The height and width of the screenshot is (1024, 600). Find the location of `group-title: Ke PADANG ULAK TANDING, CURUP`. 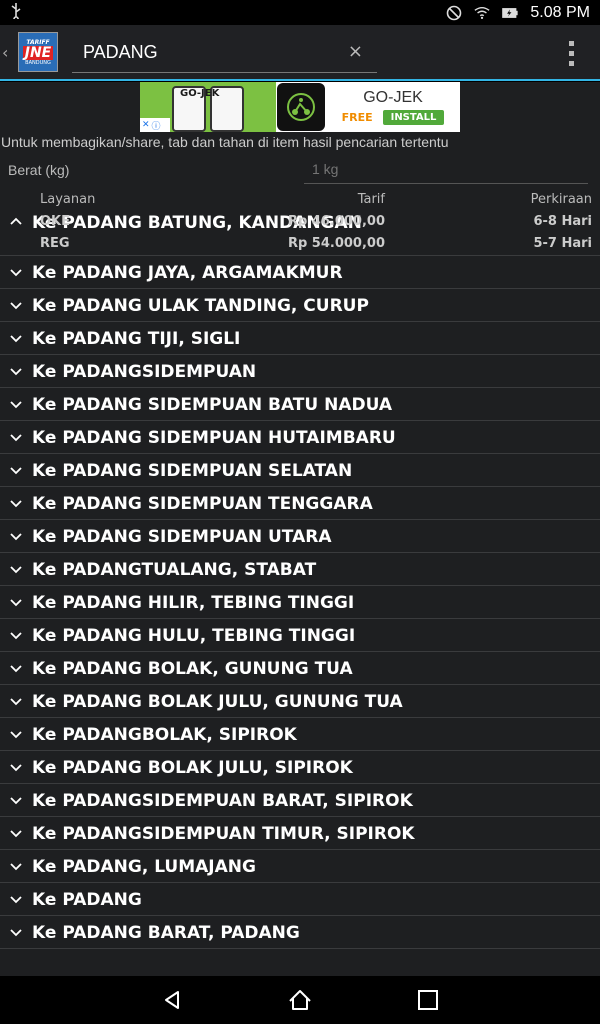

group-title: Ke PADANG ULAK TANDING, CURUP is located at coordinates (200, 306).